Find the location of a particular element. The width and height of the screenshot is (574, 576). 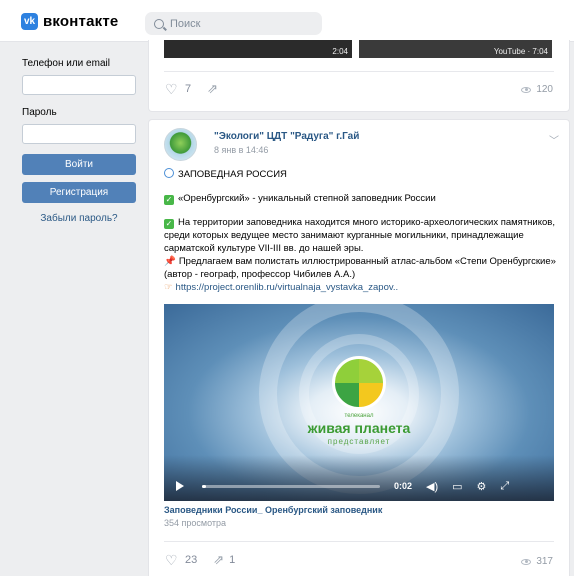

views-count: 317 is located at coordinates (544, 561).